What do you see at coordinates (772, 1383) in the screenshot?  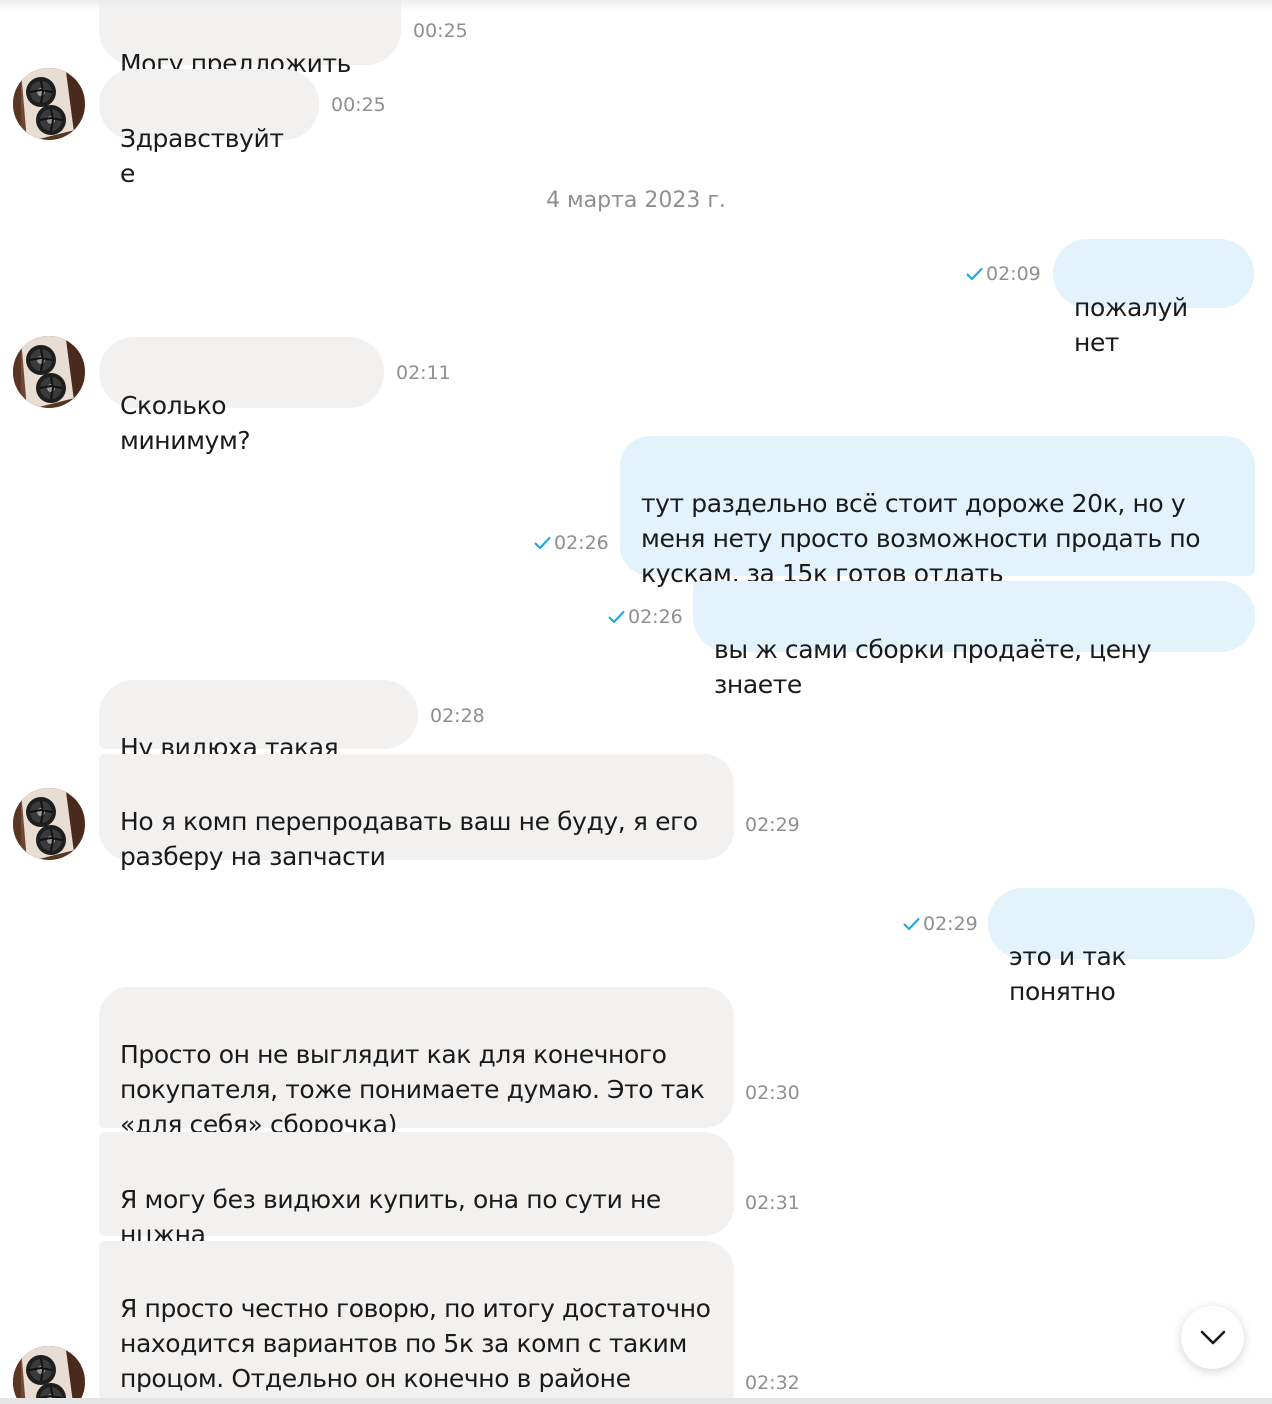 I see `message-time: 02:32` at bounding box center [772, 1383].